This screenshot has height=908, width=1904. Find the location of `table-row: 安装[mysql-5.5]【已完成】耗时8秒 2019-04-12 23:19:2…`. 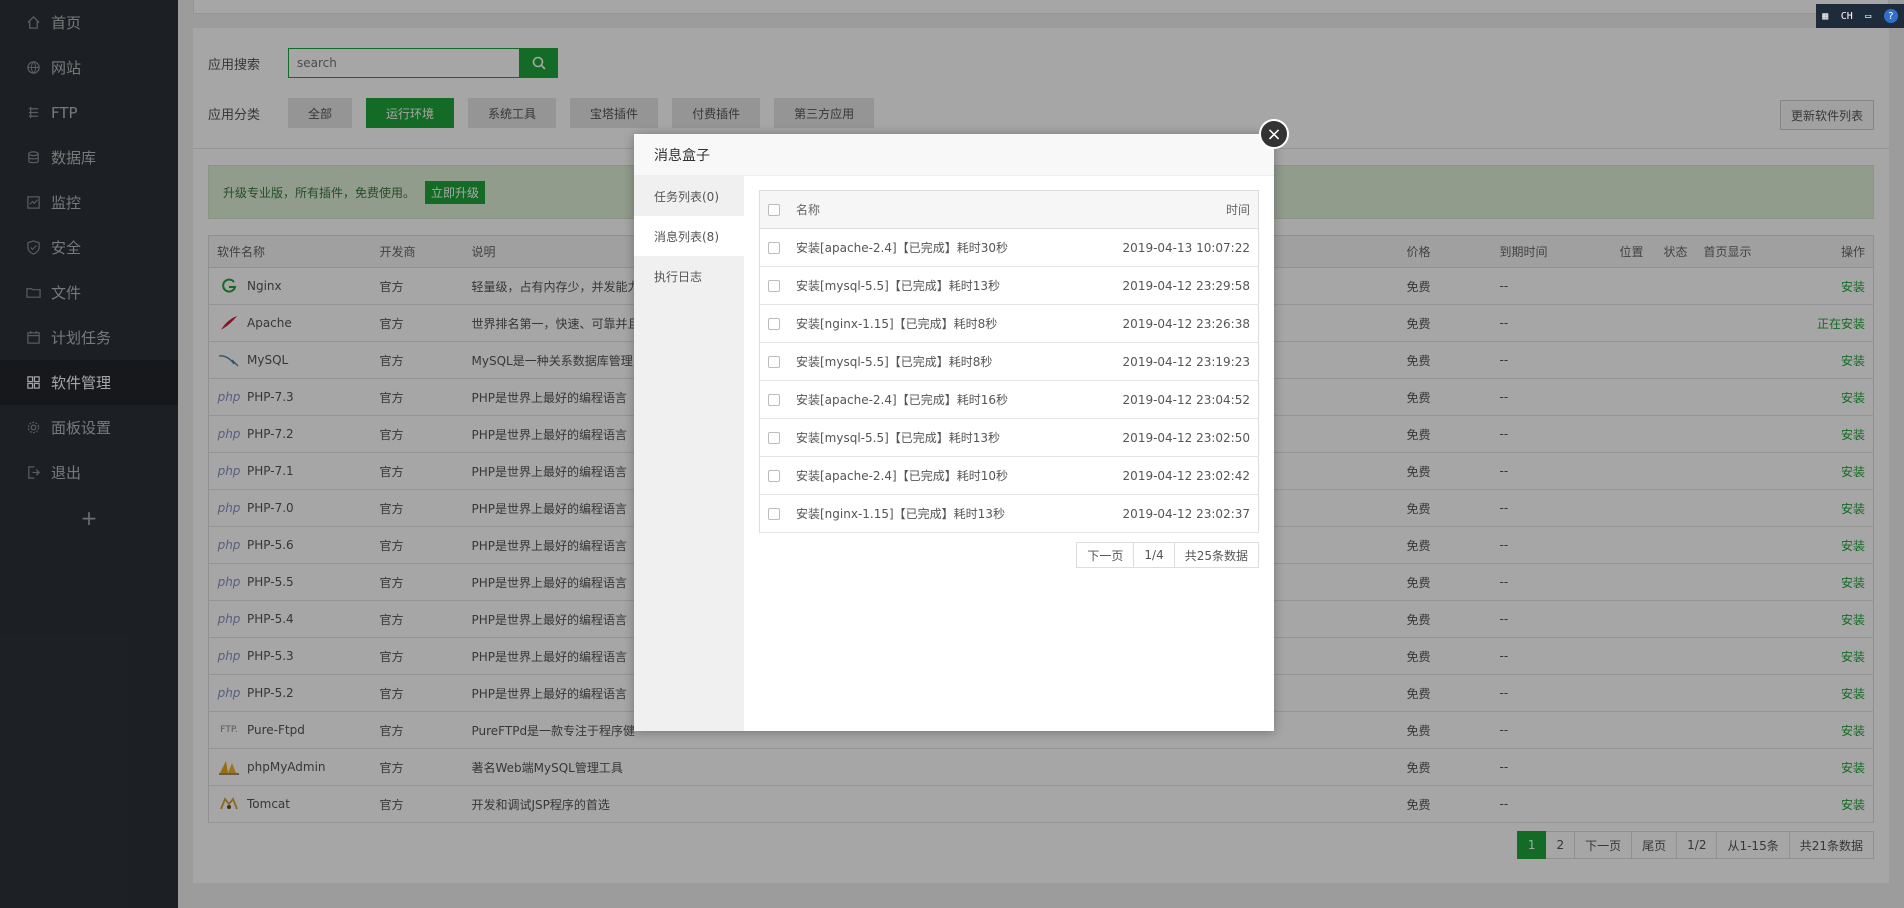

table-row: 安装[mysql-5.5]【已完成】耗时8秒 2019-04-12 23:19:2… is located at coordinates (1009, 361).